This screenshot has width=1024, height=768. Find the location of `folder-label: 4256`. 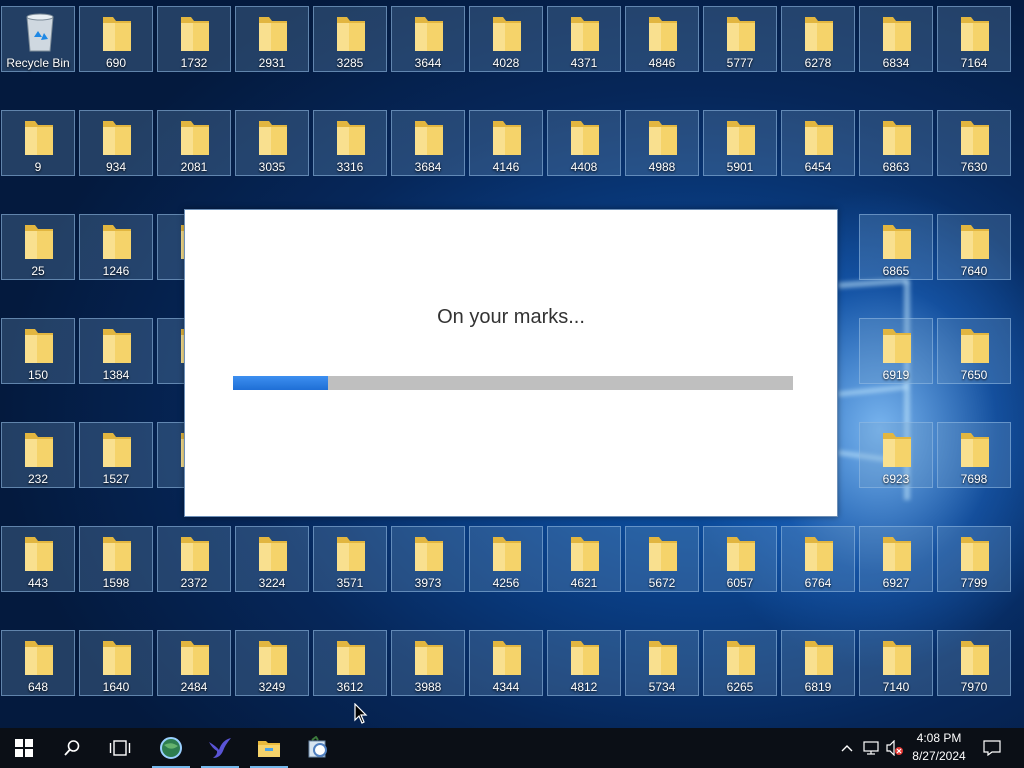

folder-label: 4256 is located at coordinates (506, 583).